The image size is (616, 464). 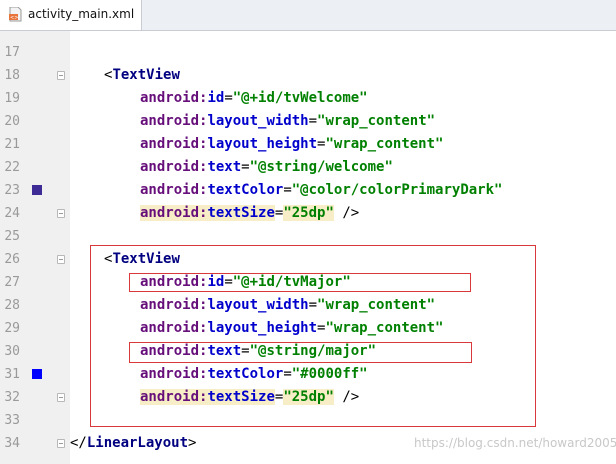 I want to click on attribute-span: android:textSize, so click(x=207, y=213).